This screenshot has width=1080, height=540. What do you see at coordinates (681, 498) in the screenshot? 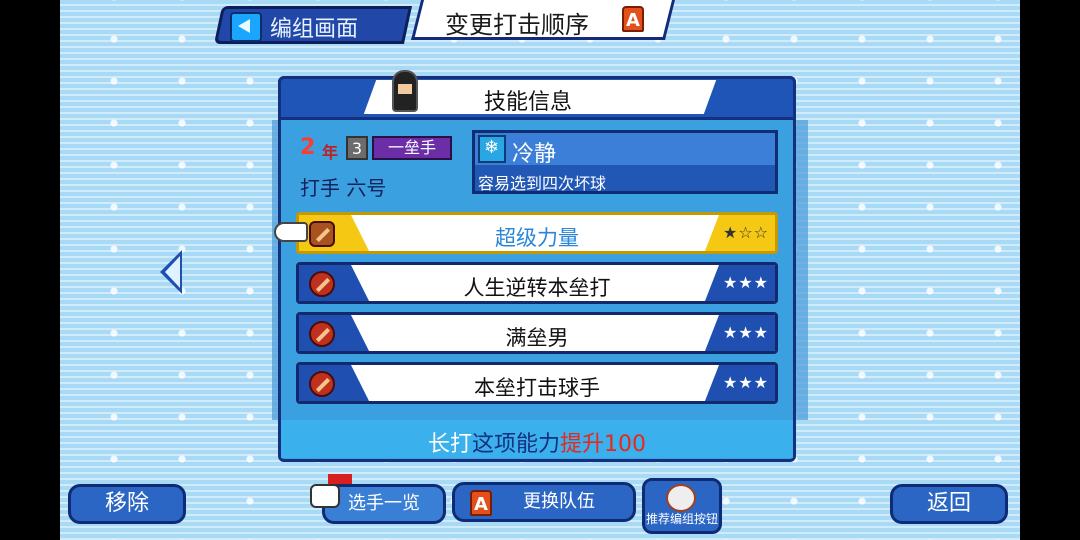
I see `baseball-bat-icon` at bounding box center [681, 498].